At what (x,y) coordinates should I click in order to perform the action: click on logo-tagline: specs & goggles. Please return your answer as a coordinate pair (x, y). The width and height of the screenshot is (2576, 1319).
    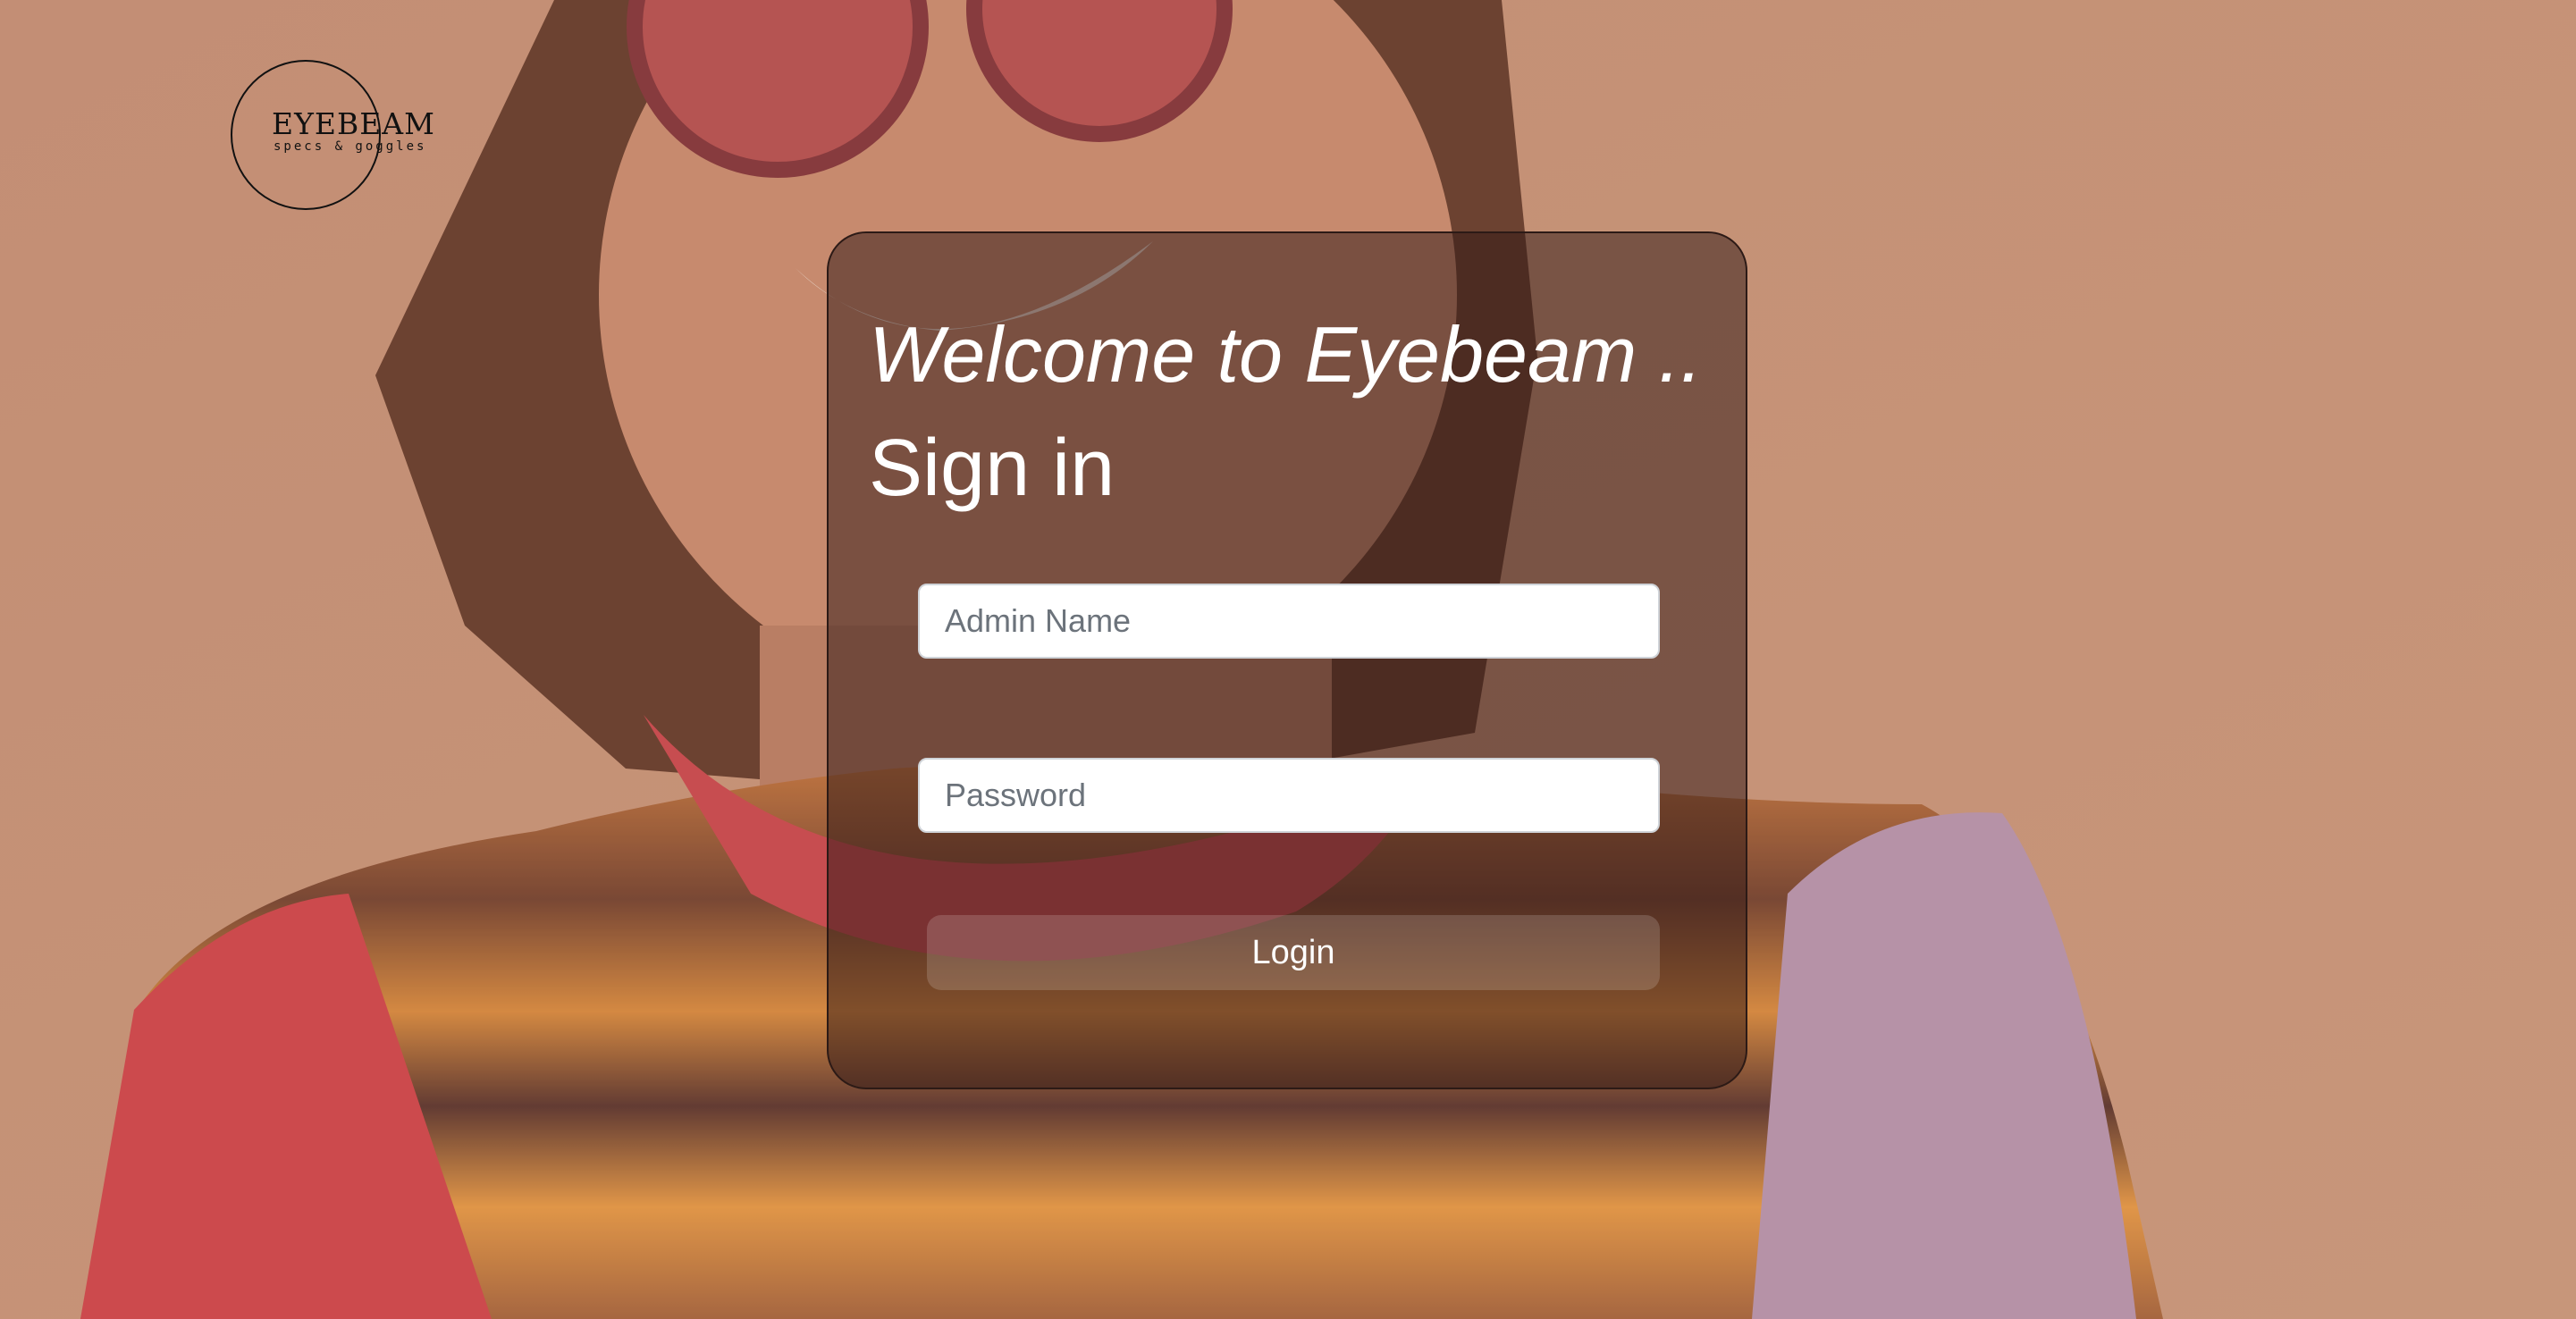
    Looking at the image, I should click on (351, 146).